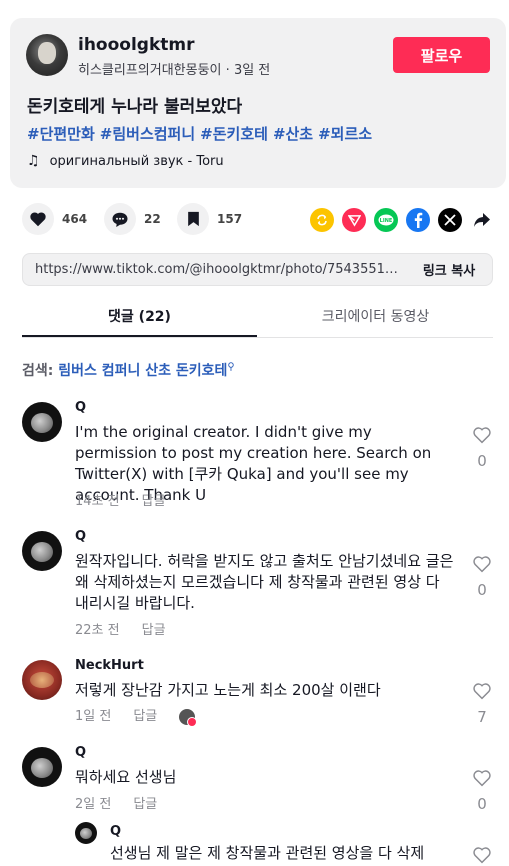 This screenshot has height=866, width=509. Describe the element at coordinates (228, 690) in the screenshot. I see `comment-text: 저렇게 장난감 가지고 노는게 최소 200살 이랜다` at that location.